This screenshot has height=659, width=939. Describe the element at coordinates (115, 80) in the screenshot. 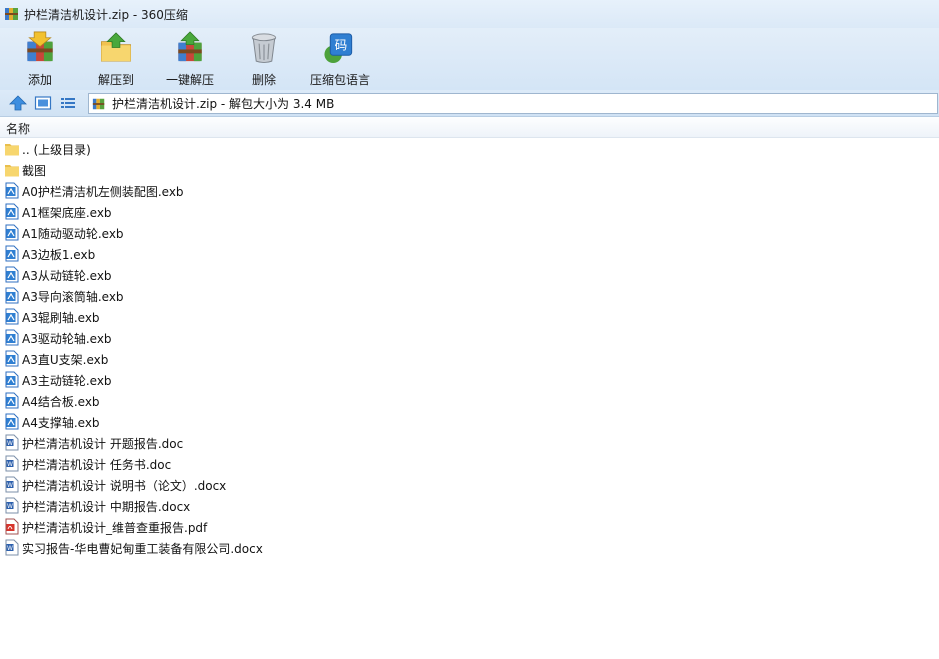

I see `extract-to-button-label: 解压到` at that location.